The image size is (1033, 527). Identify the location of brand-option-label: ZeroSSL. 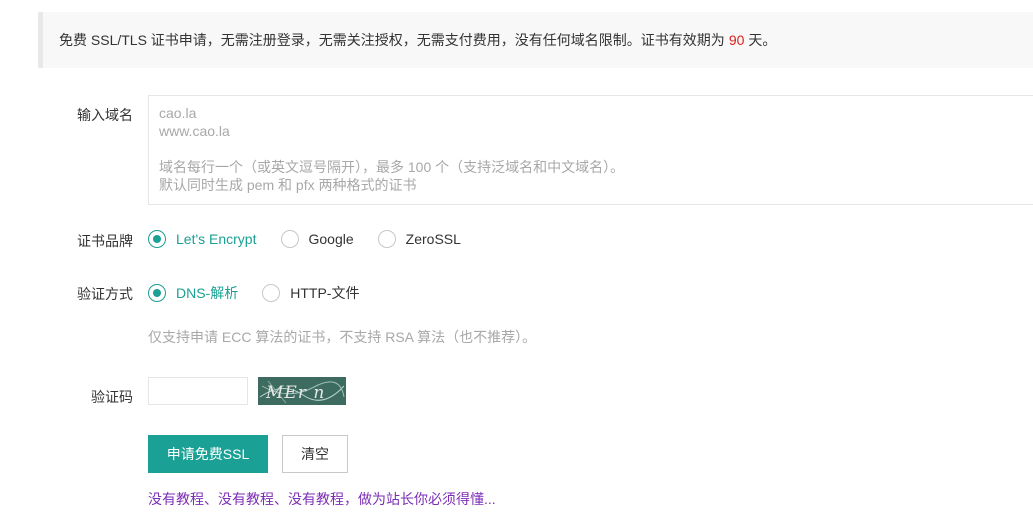
(433, 239).